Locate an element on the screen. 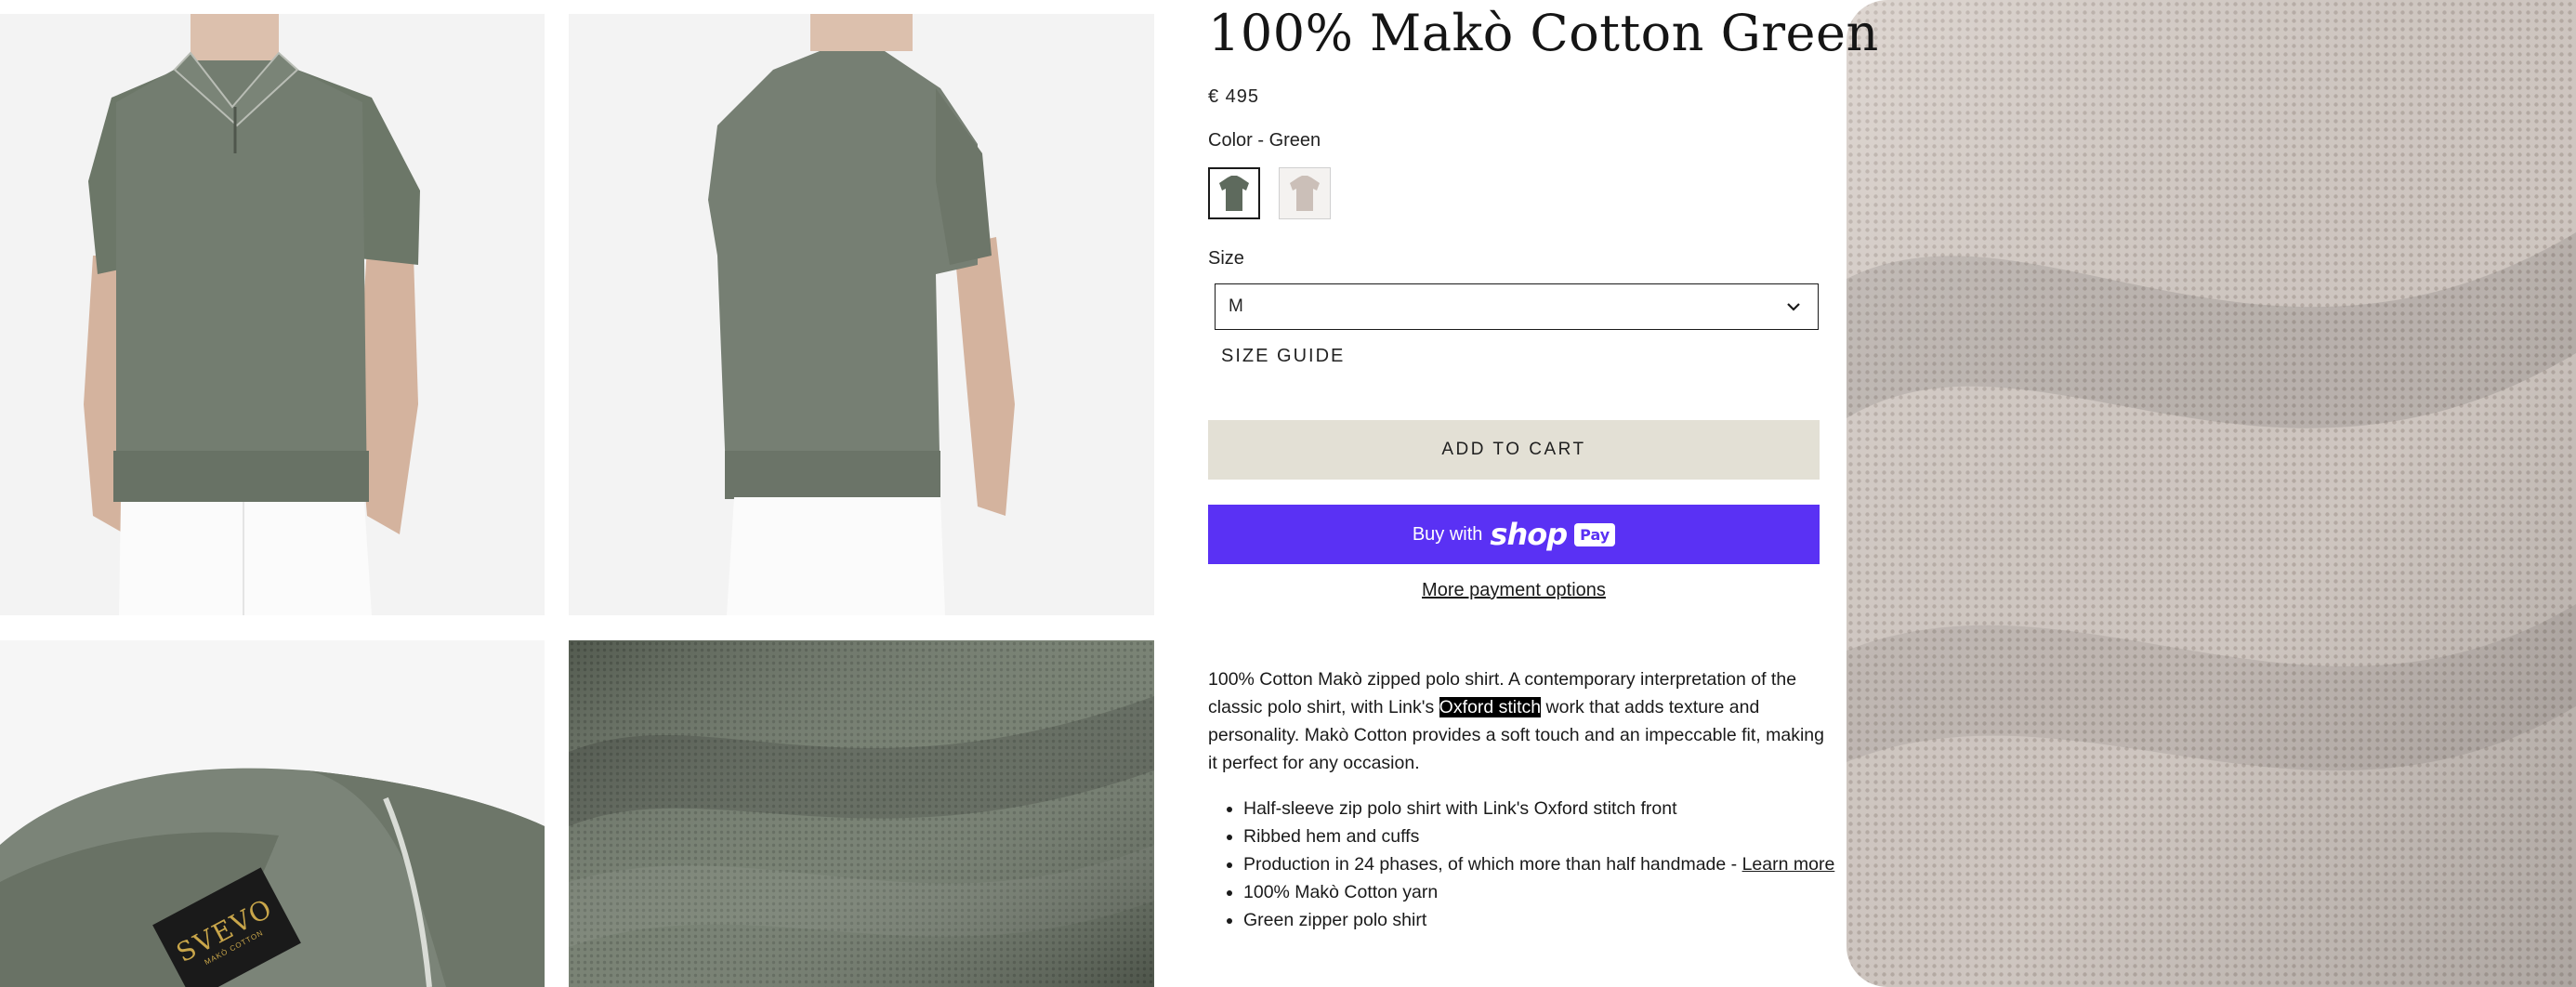 This screenshot has width=2576, height=987. shirt-sand-icon is located at coordinates (1305, 194).